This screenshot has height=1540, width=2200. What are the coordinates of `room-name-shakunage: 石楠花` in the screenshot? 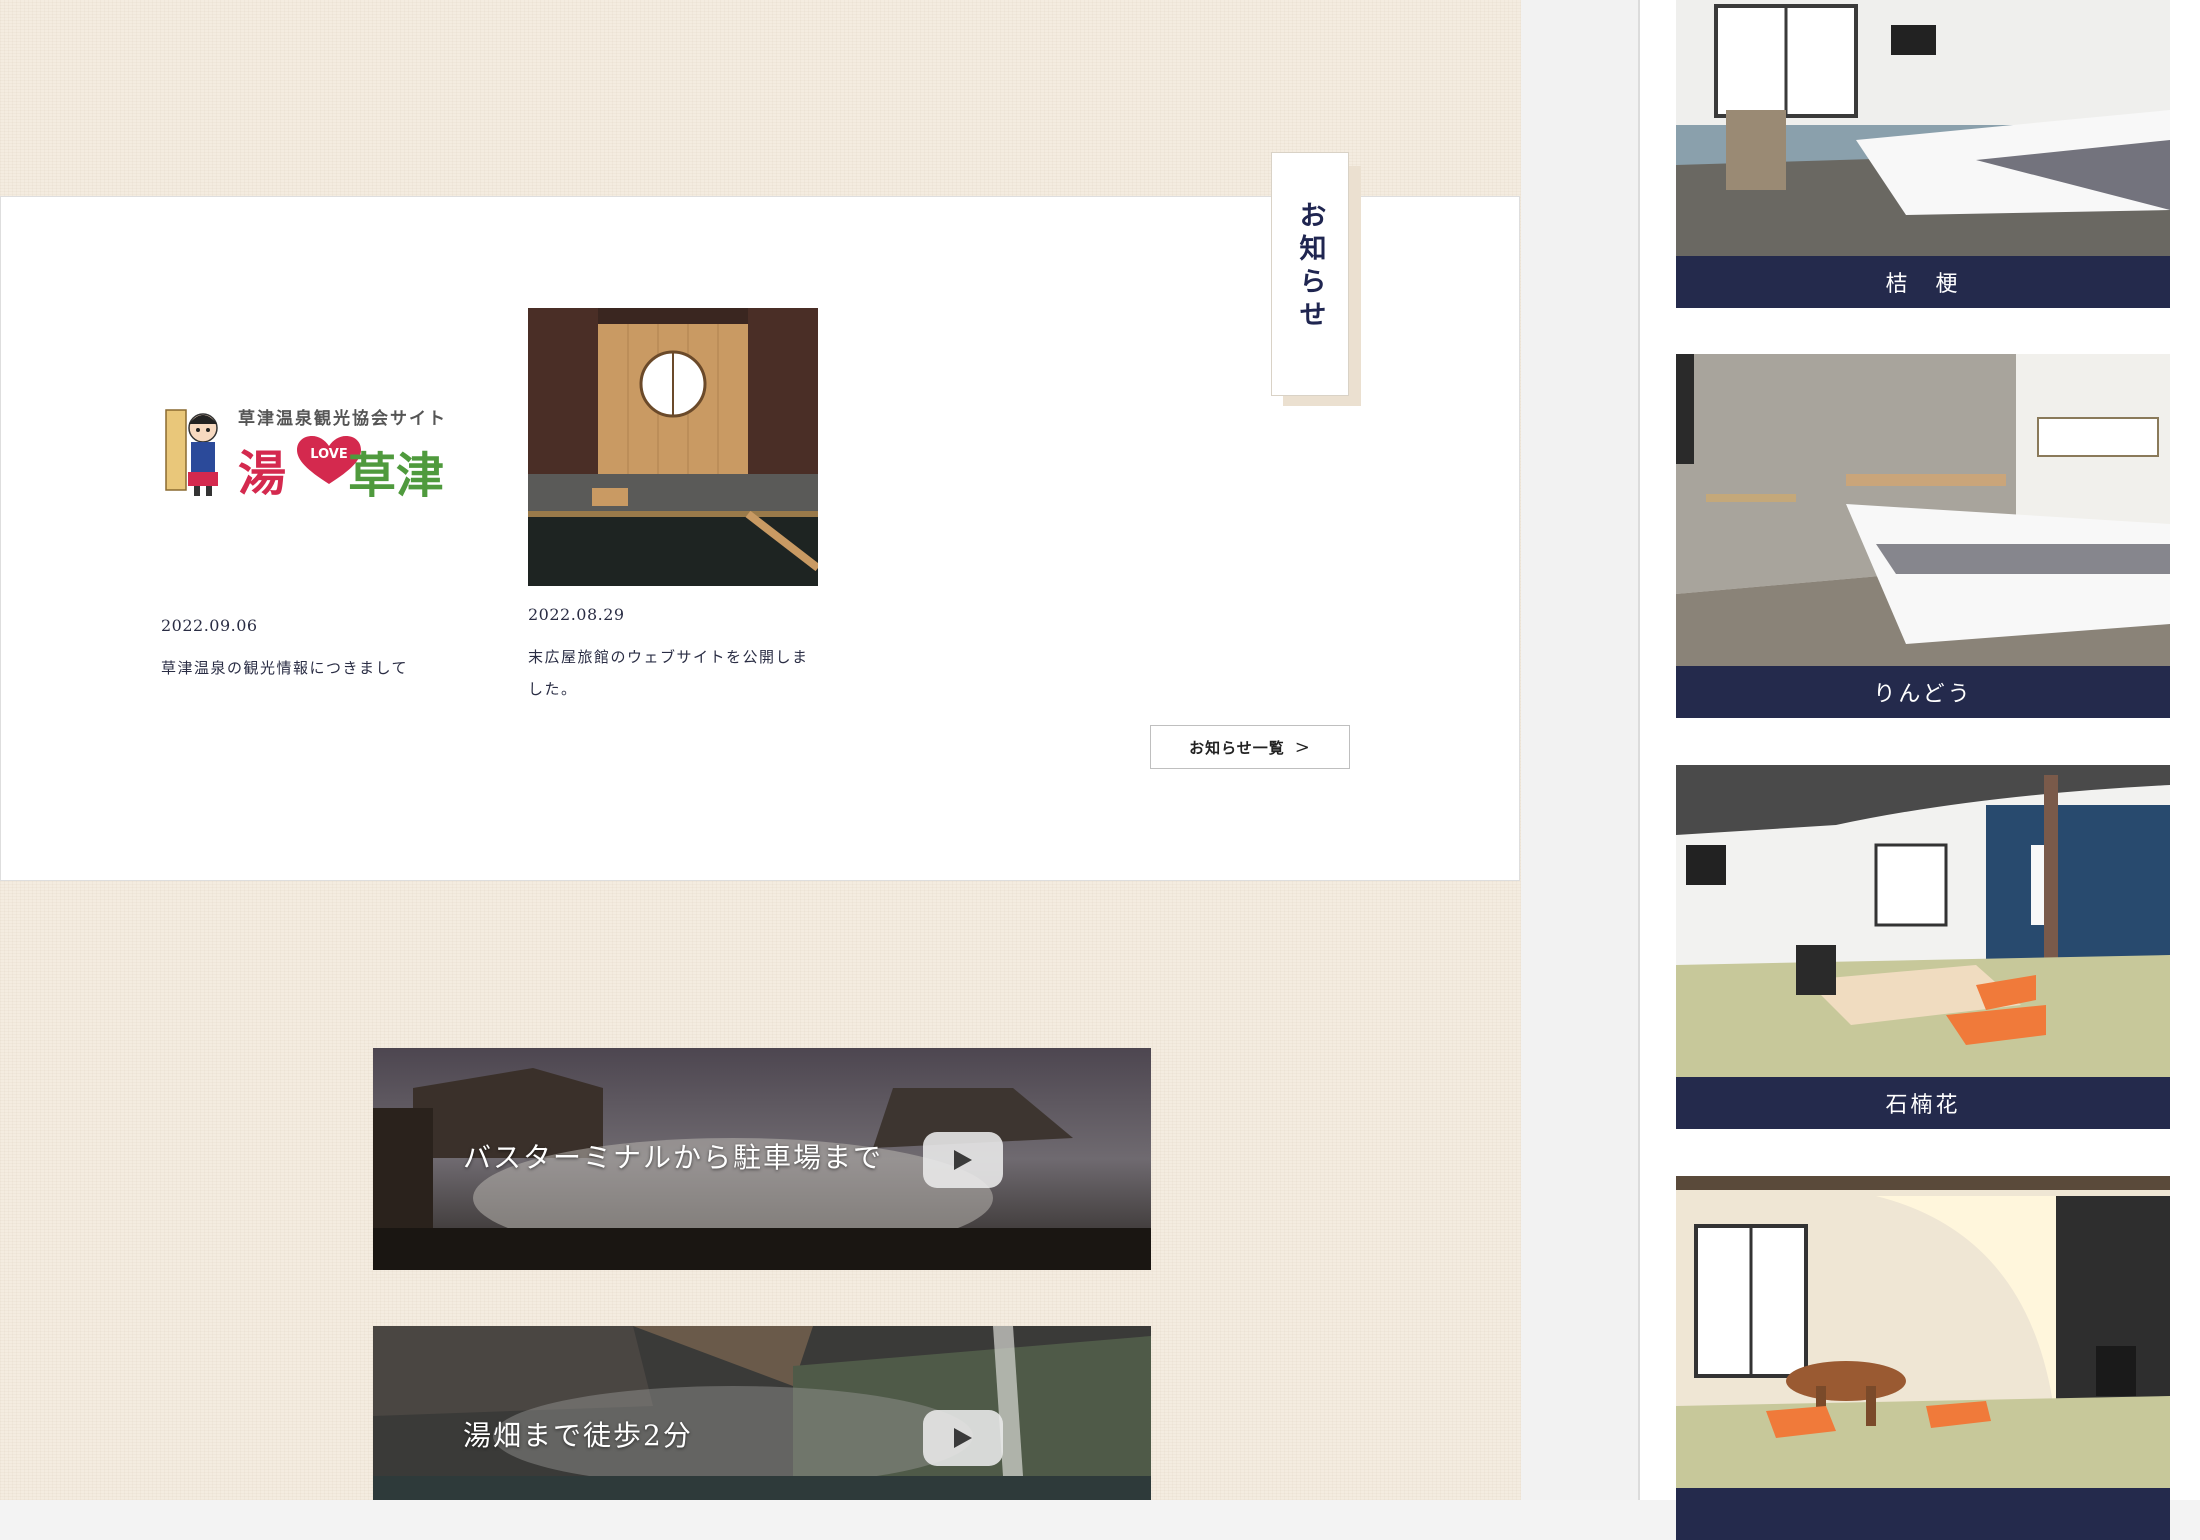 It's located at (1923, 1103).